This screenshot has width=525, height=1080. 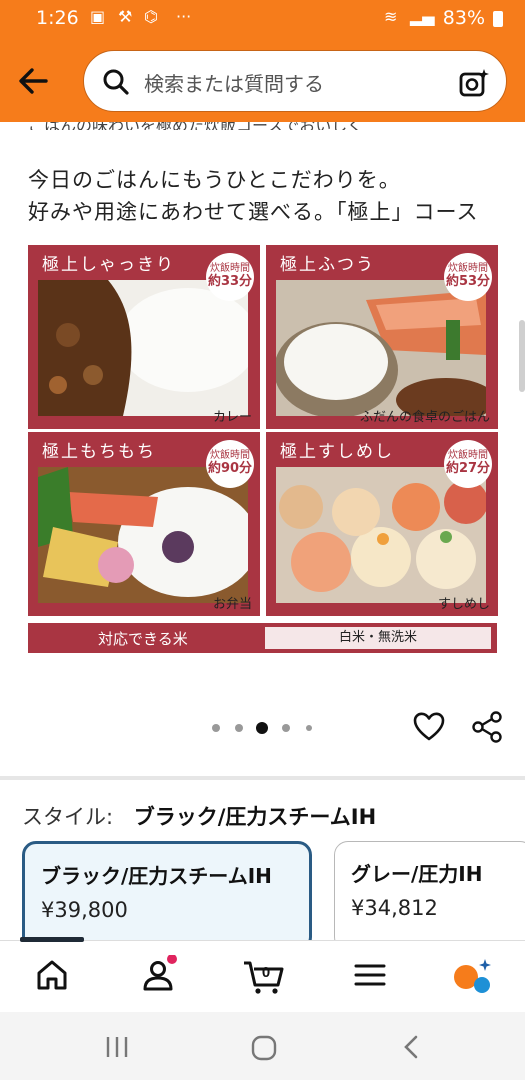 I want to click on carousel-dot-active, so click(x=262, y=728).